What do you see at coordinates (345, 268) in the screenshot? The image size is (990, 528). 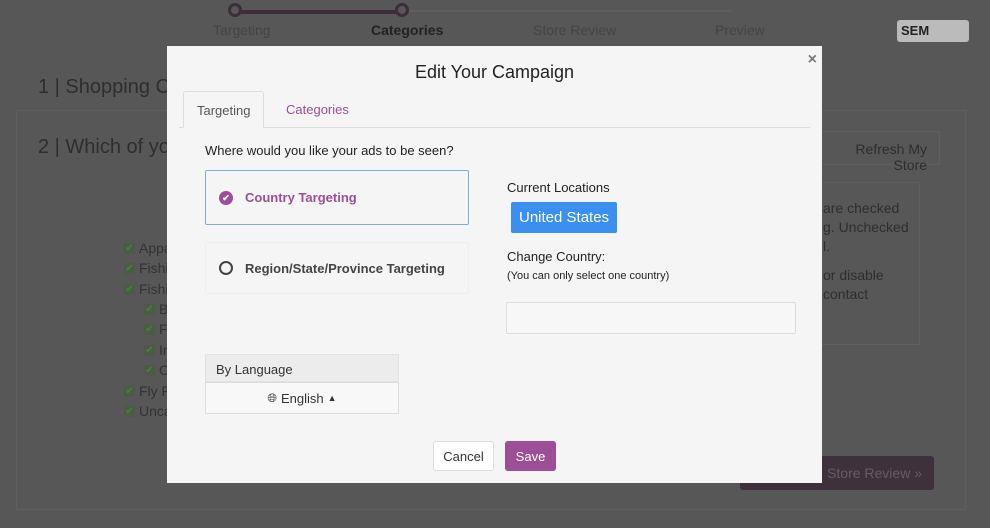 I see `option-label: Region/State/Province Targeting` at bounding box center [345, 268].